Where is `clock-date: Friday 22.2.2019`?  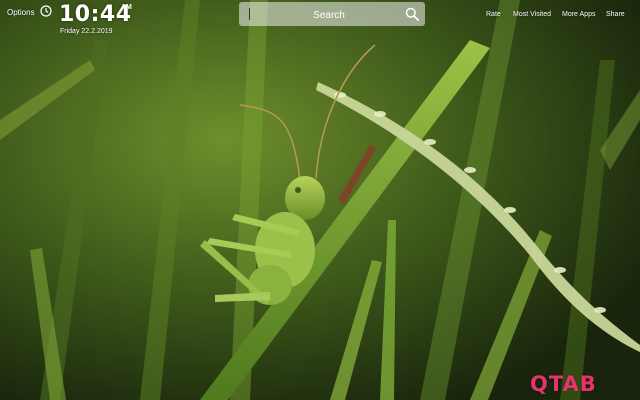
clock-date: Friday 22.2.2019 is located at coordinates (86, 31).